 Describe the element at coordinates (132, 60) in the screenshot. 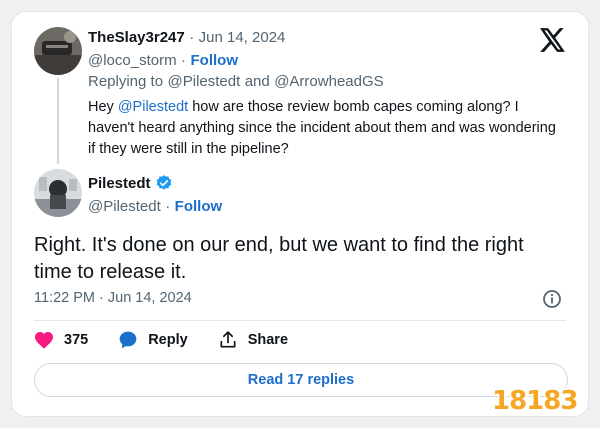

I see `reply-author-handle: @loco_storm` at that location.